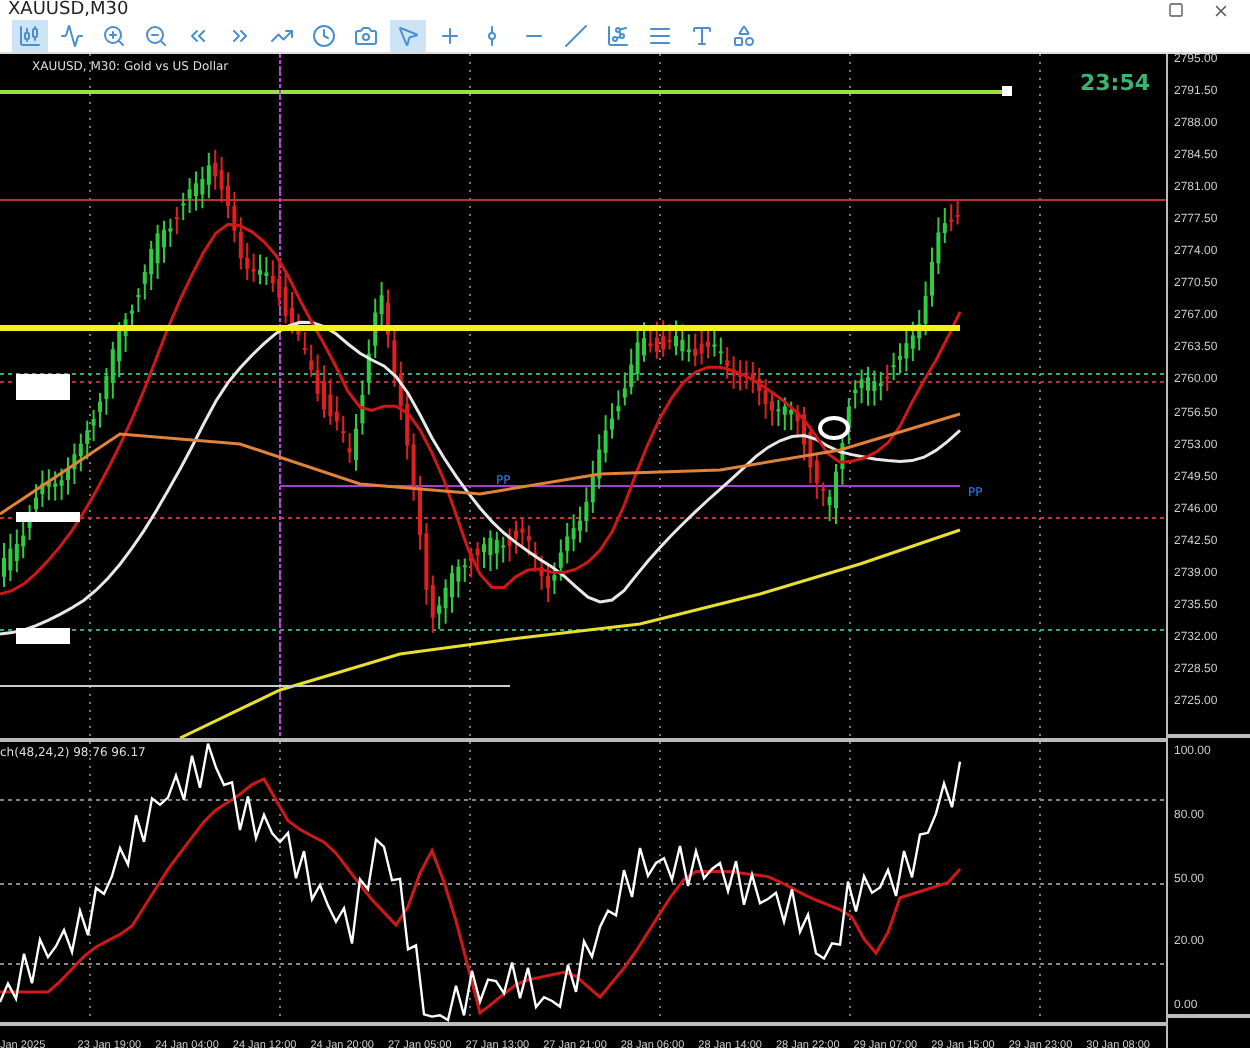  Describe the element at coordinates (834, 428) in the screenshot. I see `ellipse-marker` at that location.